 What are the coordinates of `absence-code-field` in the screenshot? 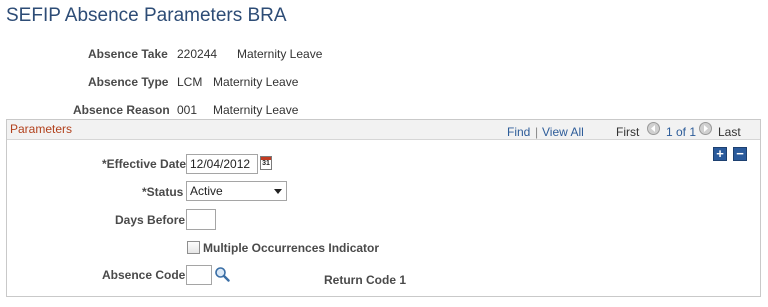 It's located at (199, 275).